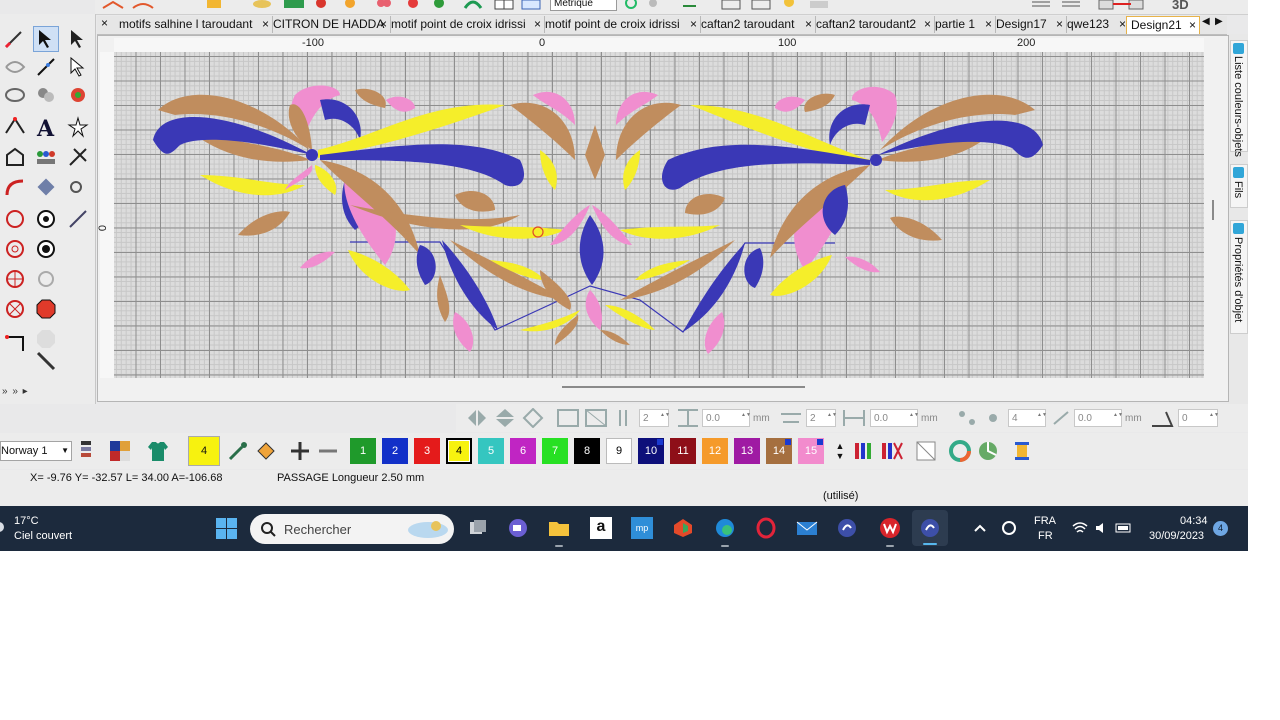 This screenshot has height=720, width=1280. I want to click on panel-scroll-arrows: » » ▸, so click(15, 391).